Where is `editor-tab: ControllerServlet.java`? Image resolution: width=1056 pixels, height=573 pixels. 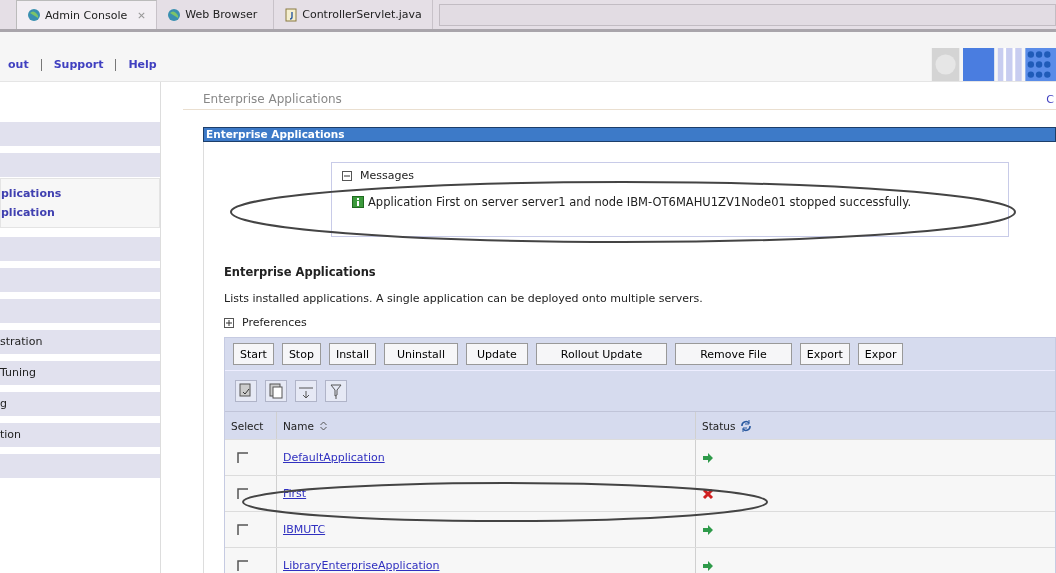 editor-tab: ControllerServlet.java is located at coordinates (353, 14).